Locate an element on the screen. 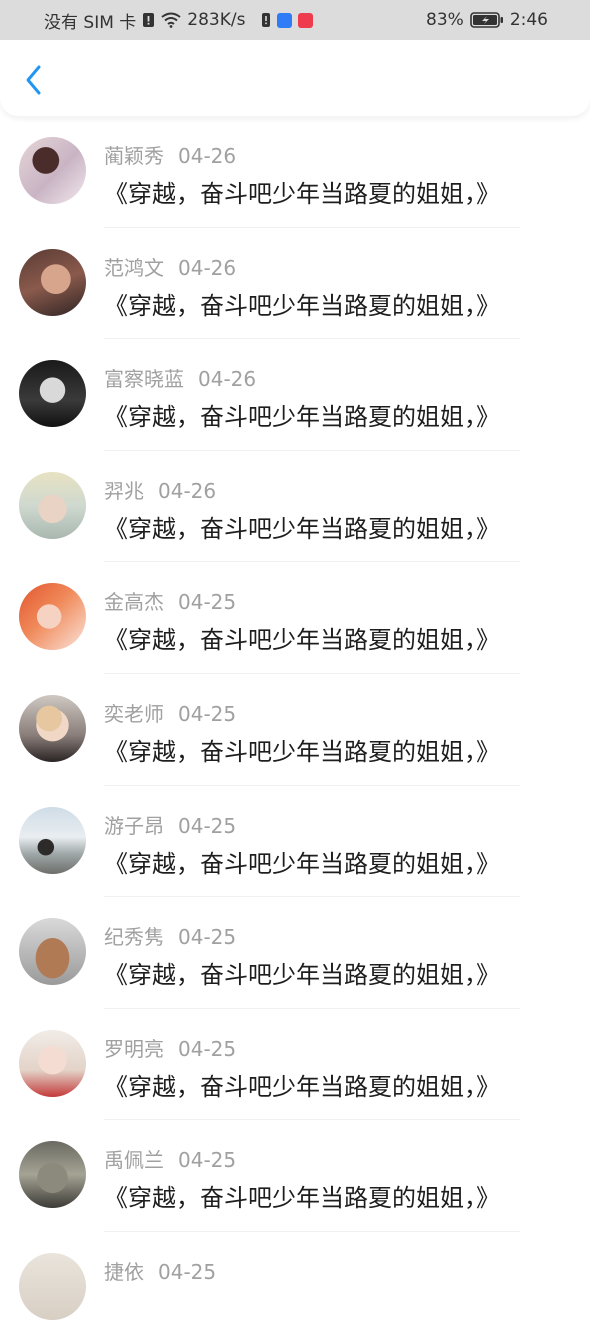  status-left: 没有 SIM 卡 283K/s is located at coordinates (179, 20).